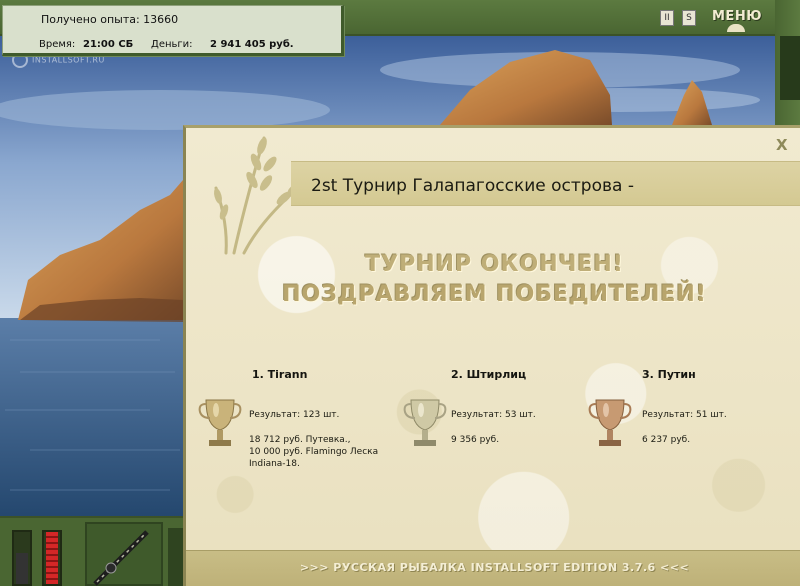  What do you see at coordinates (300, 440) in the screenshot?
I see `prize-line: 18 712 руб. Путевка.,` at bounding box center [300, 440].